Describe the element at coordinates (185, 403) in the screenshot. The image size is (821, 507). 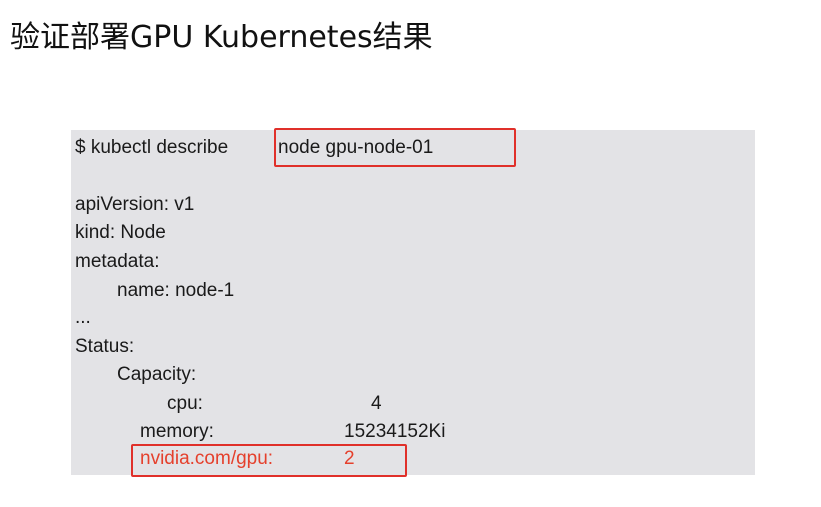
I see `cpu-key: cpu:` at that location.